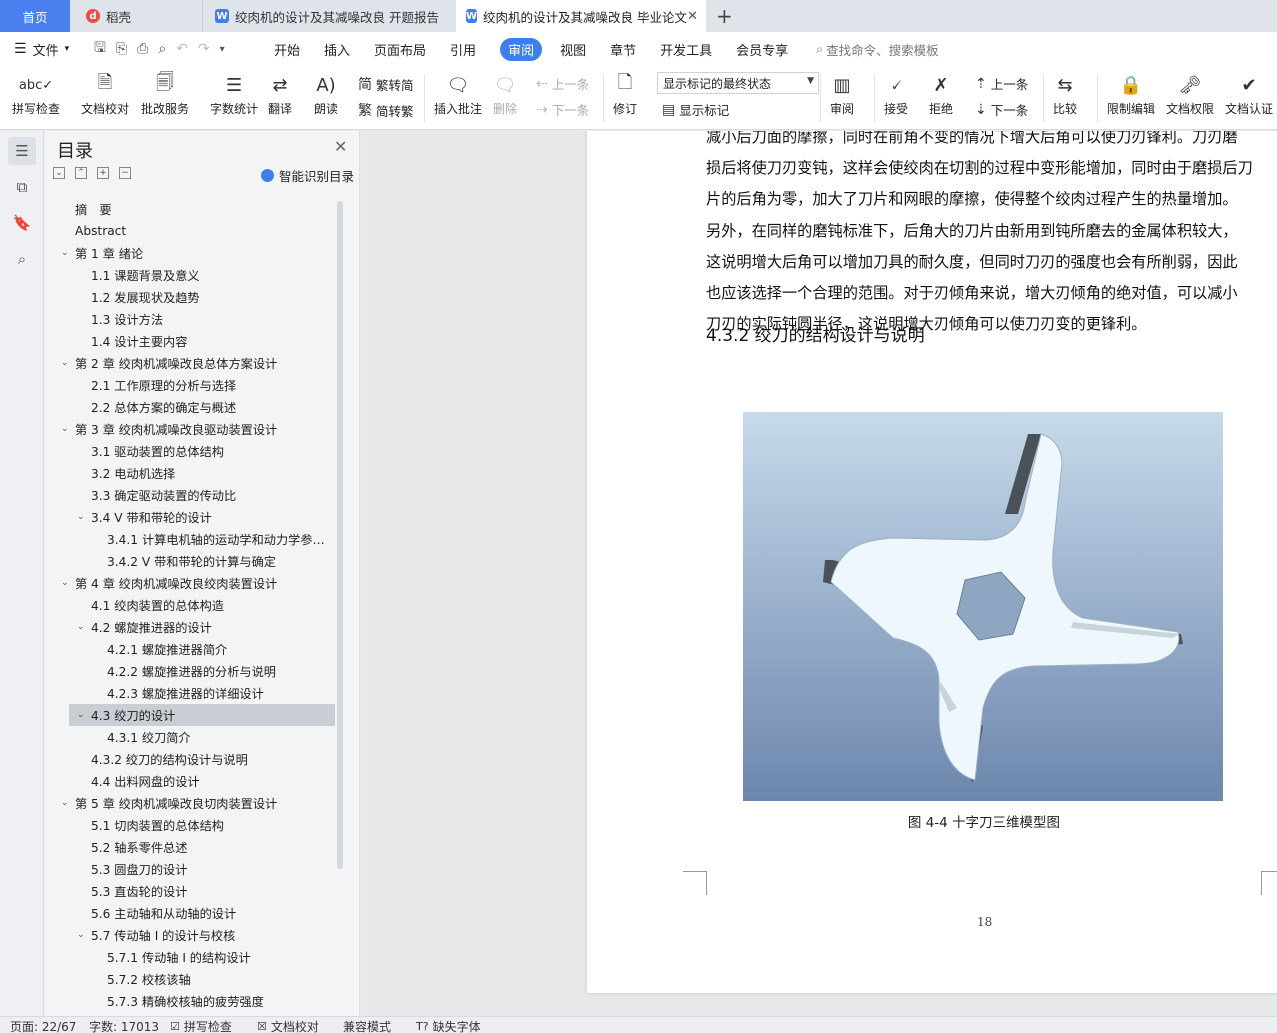 Image resolution: width=1277 pixels, height=1033 pixels. I want to click on outline-item: ⌄ 4.3 绞刀的设计, so click(202, 715).